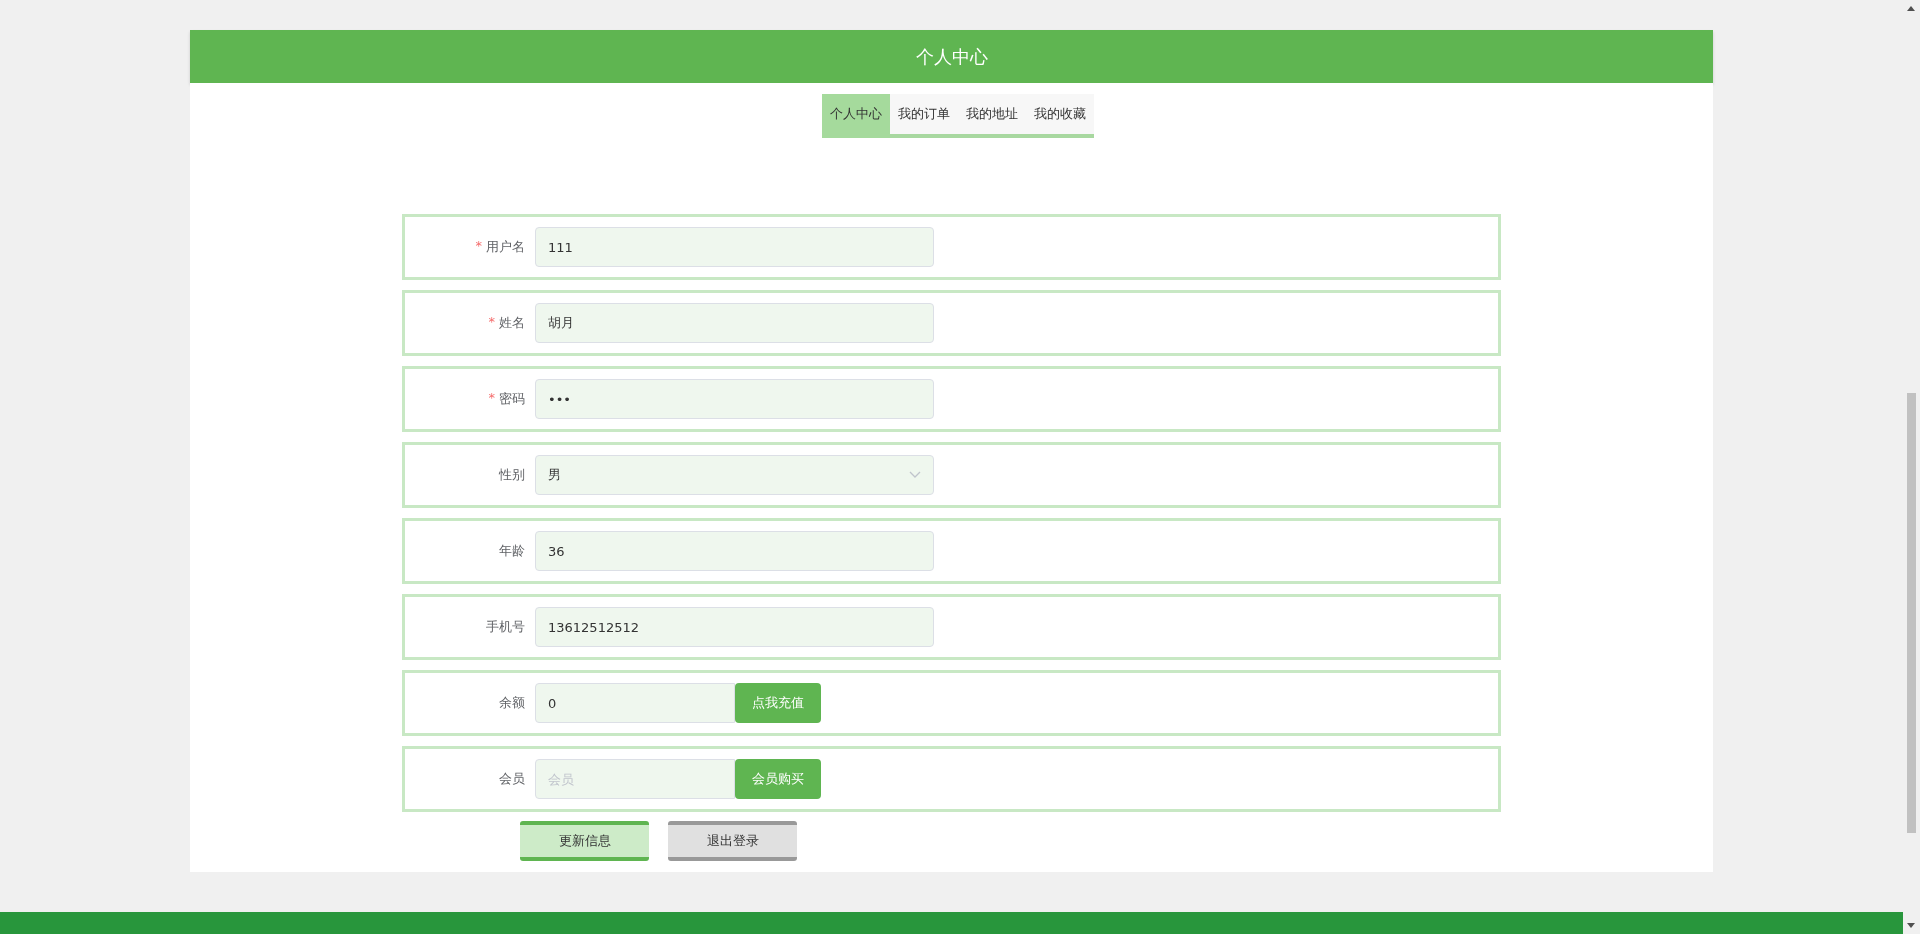 The width and height of the screenshot is (1920, 934). I want to click on select-field: 男, so click(734, 475).